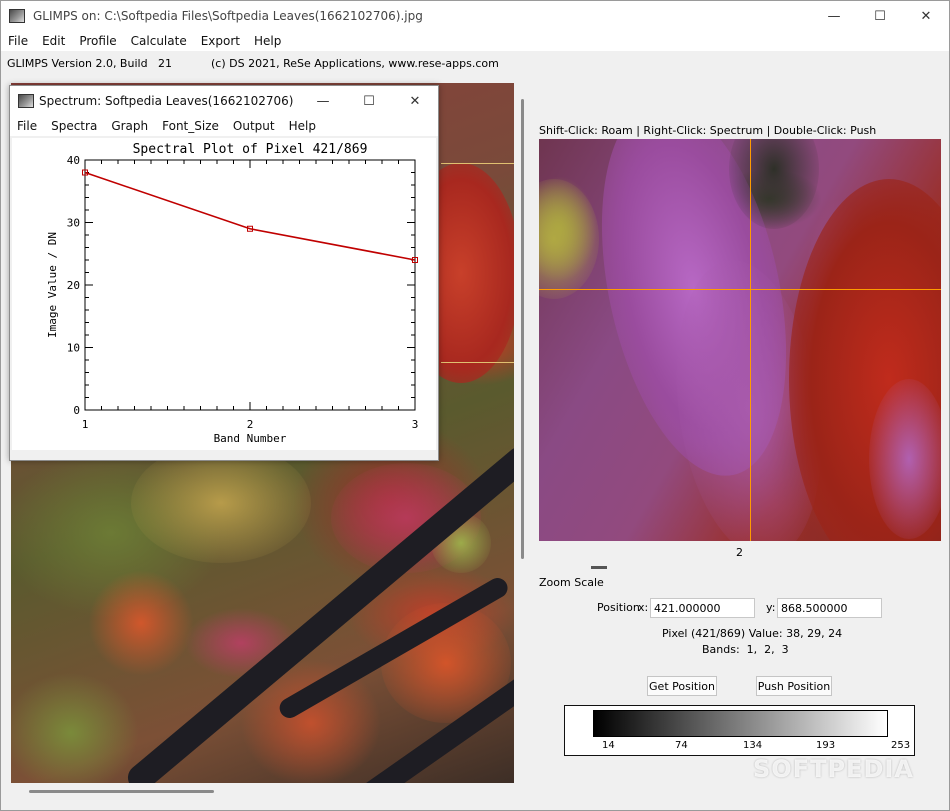 The image size is (950, 811). Describe the element at coordinates (750, 340) in the screenshot. I see `crosshair-vertical` at that location.